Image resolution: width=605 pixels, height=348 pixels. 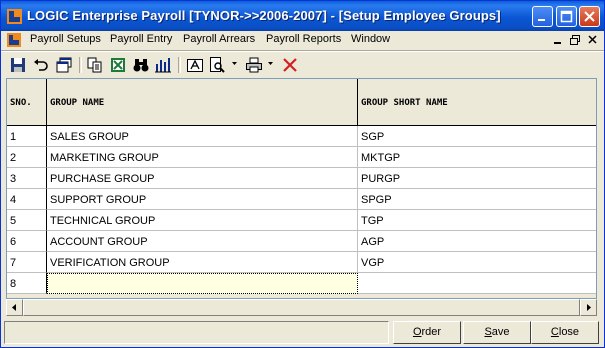 I want to click on maximize-button, so click(x=566, y=16).